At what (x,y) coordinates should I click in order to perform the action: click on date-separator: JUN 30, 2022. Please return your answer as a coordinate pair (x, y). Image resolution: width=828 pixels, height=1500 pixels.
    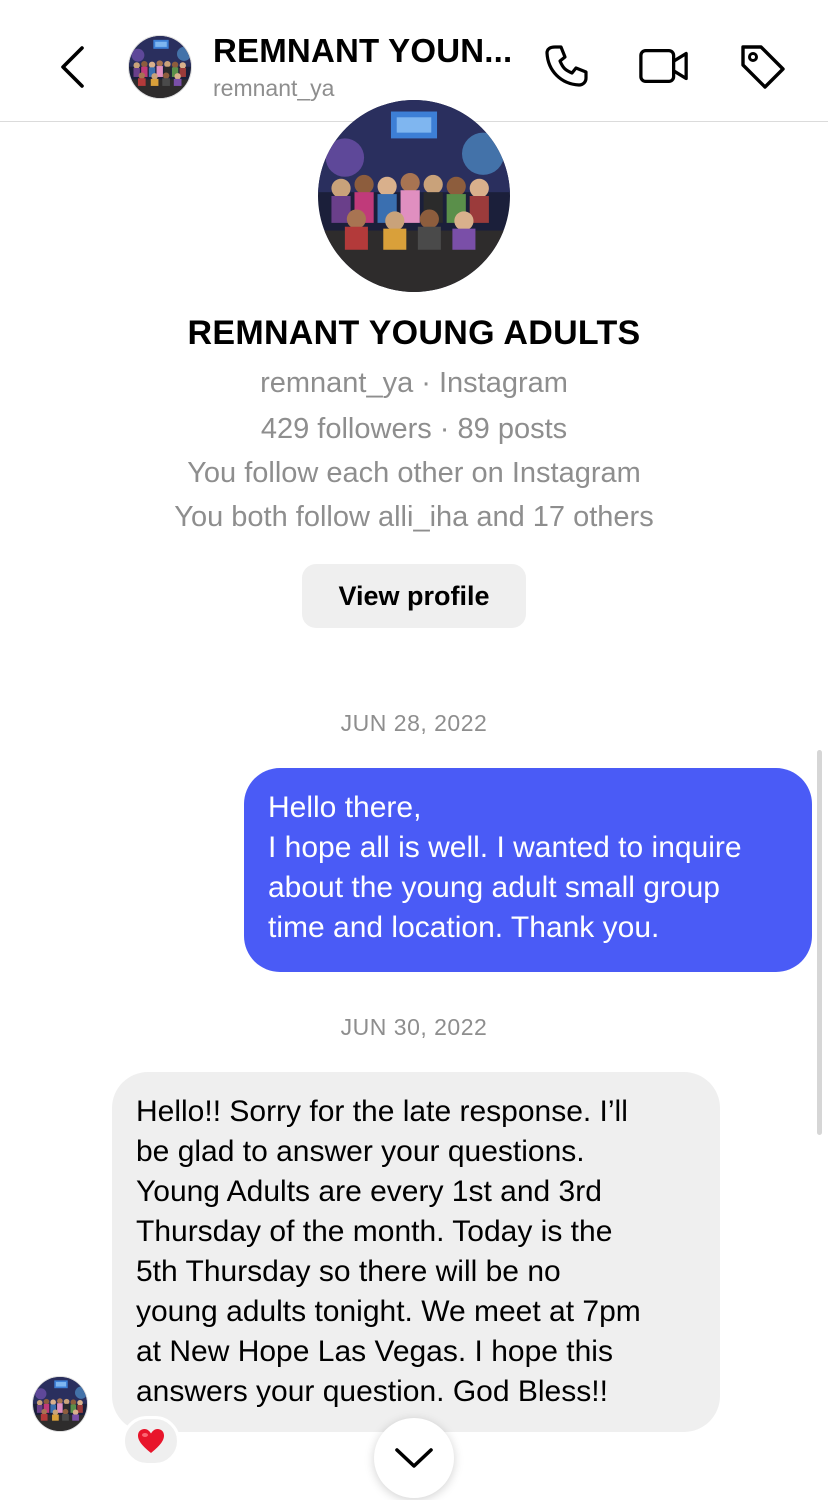
    Looking at the image, I should click on (414, 1027).